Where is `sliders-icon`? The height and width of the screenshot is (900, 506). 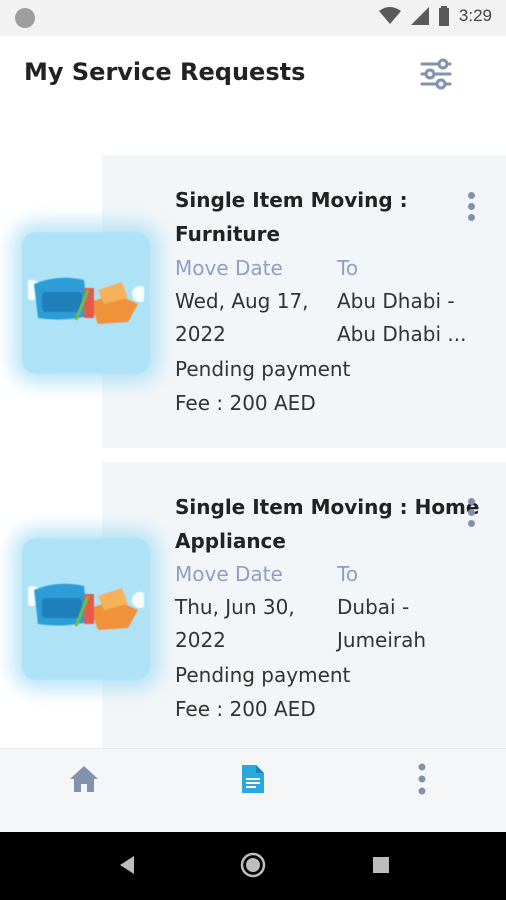
sliders-icon is located at coordinates (436, 74).